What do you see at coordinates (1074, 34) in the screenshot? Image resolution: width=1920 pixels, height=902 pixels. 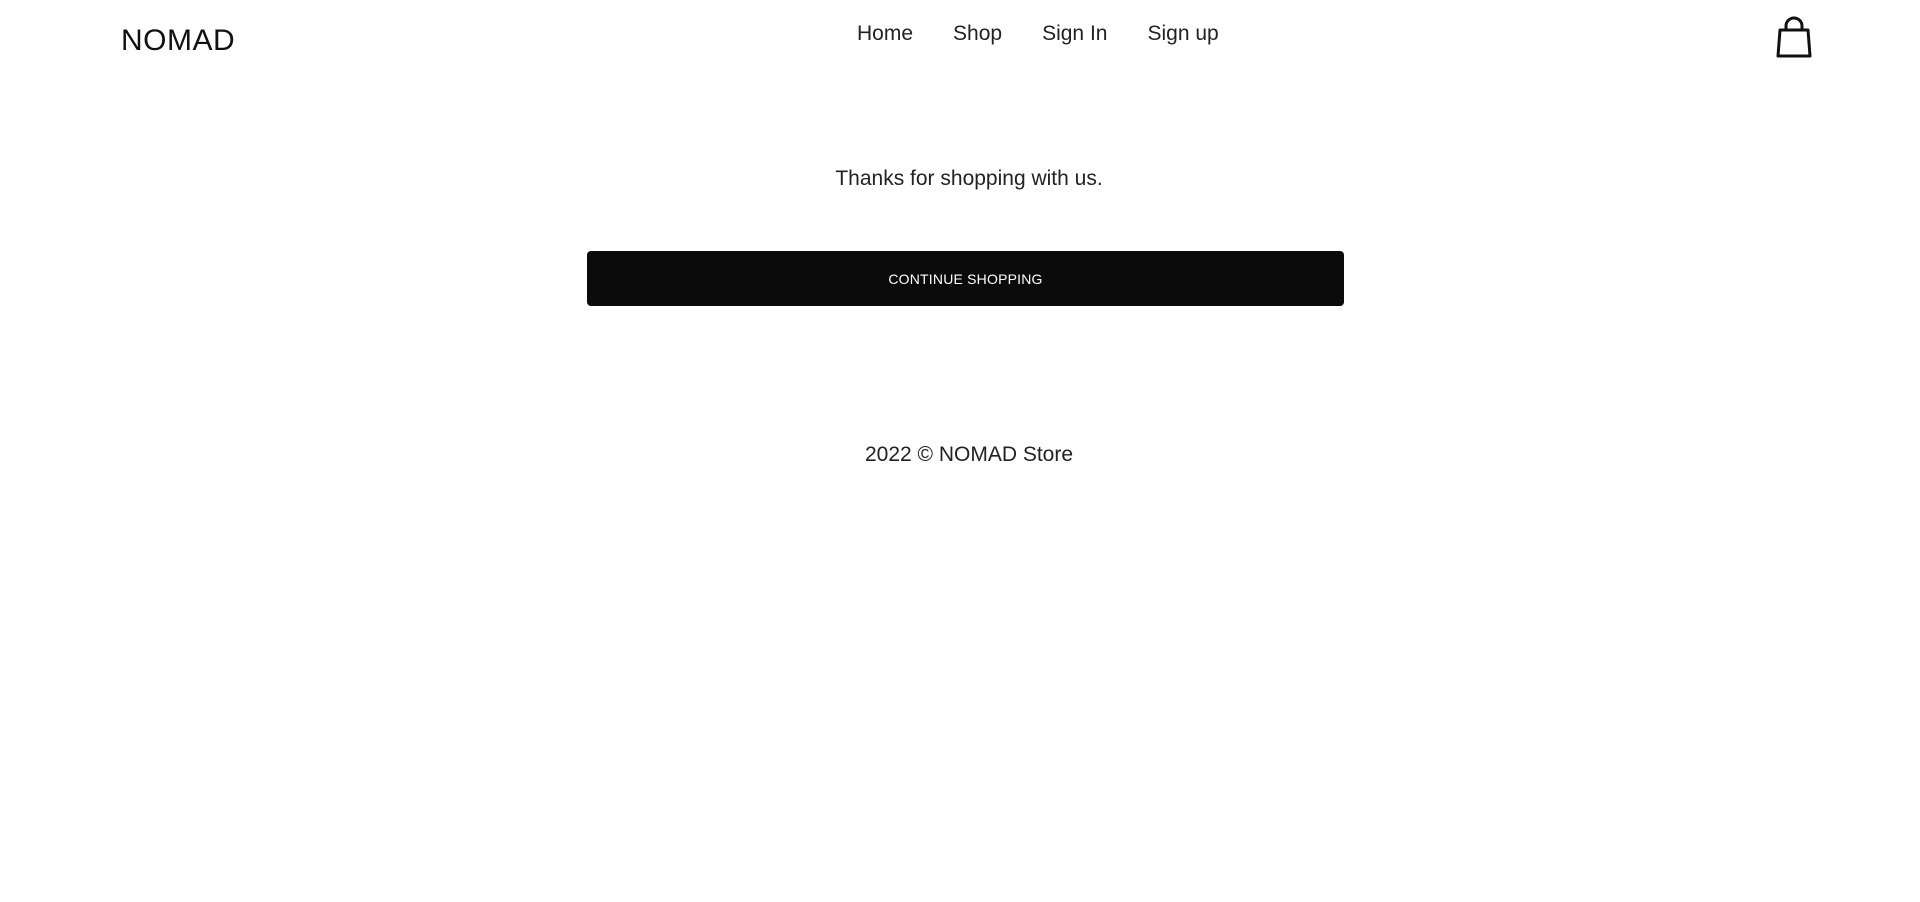 I see `nav-link-sign-in: Sign In` at bounding box center [1074, 34].